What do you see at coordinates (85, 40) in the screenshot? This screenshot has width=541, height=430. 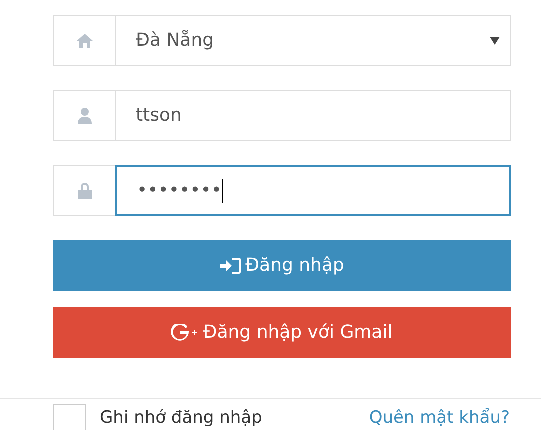 I see `home-icon` at bounding box center [85, 40].